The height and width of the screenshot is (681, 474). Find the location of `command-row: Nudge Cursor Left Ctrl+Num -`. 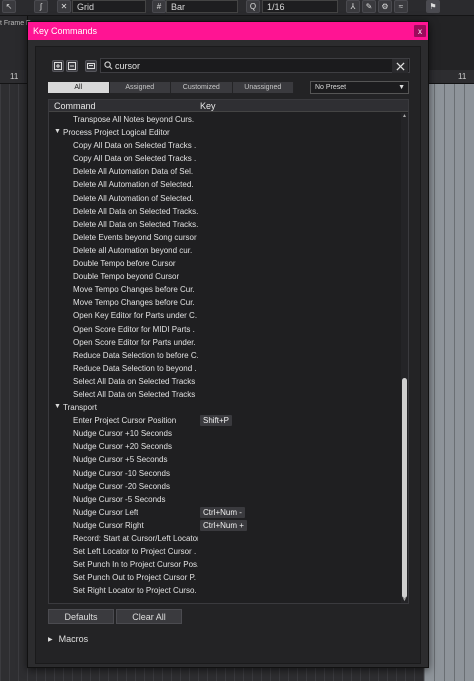

command-row: Nudge Cursor Left Ctrl+Num - is located at coordinates (225, 512).